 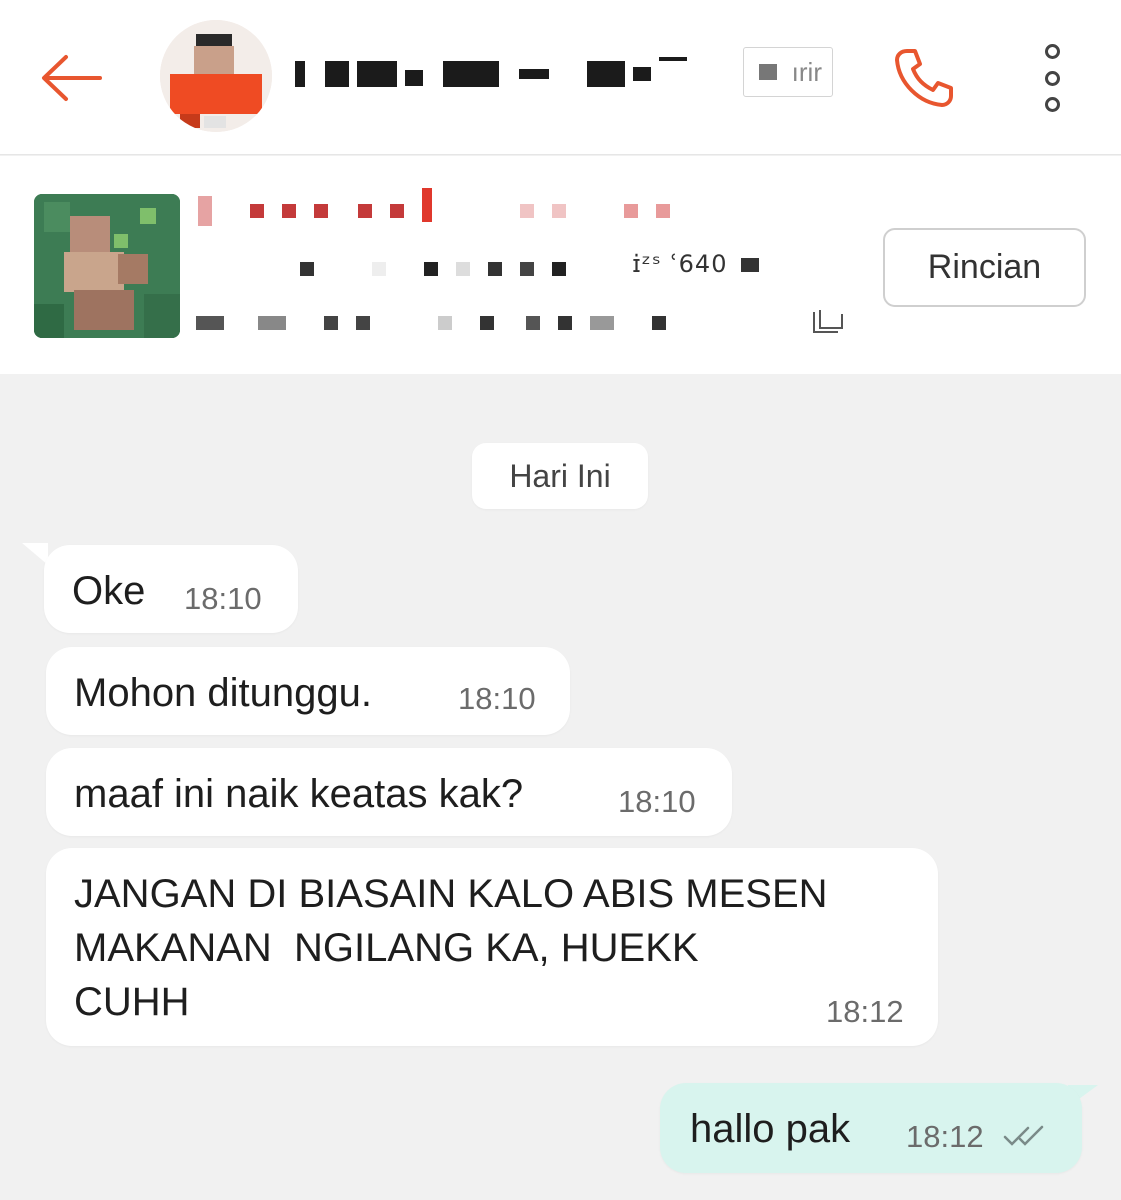 What do you see at coordinates (696, 264) in the screenshot?
I see `order-partial-text: ɪ̇ᶻˢ ʿ640` at bounding box center [696, 264].